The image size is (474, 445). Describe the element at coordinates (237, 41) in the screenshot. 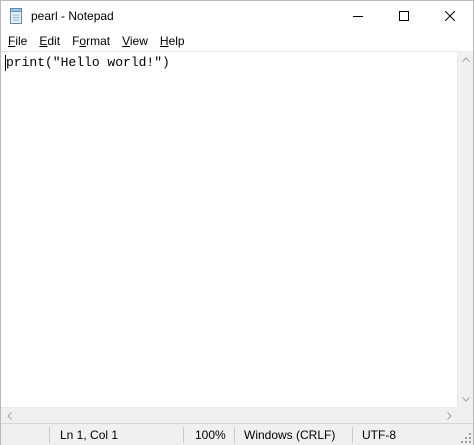

I see `menu-bar: File Edit Format View Help` at that location.